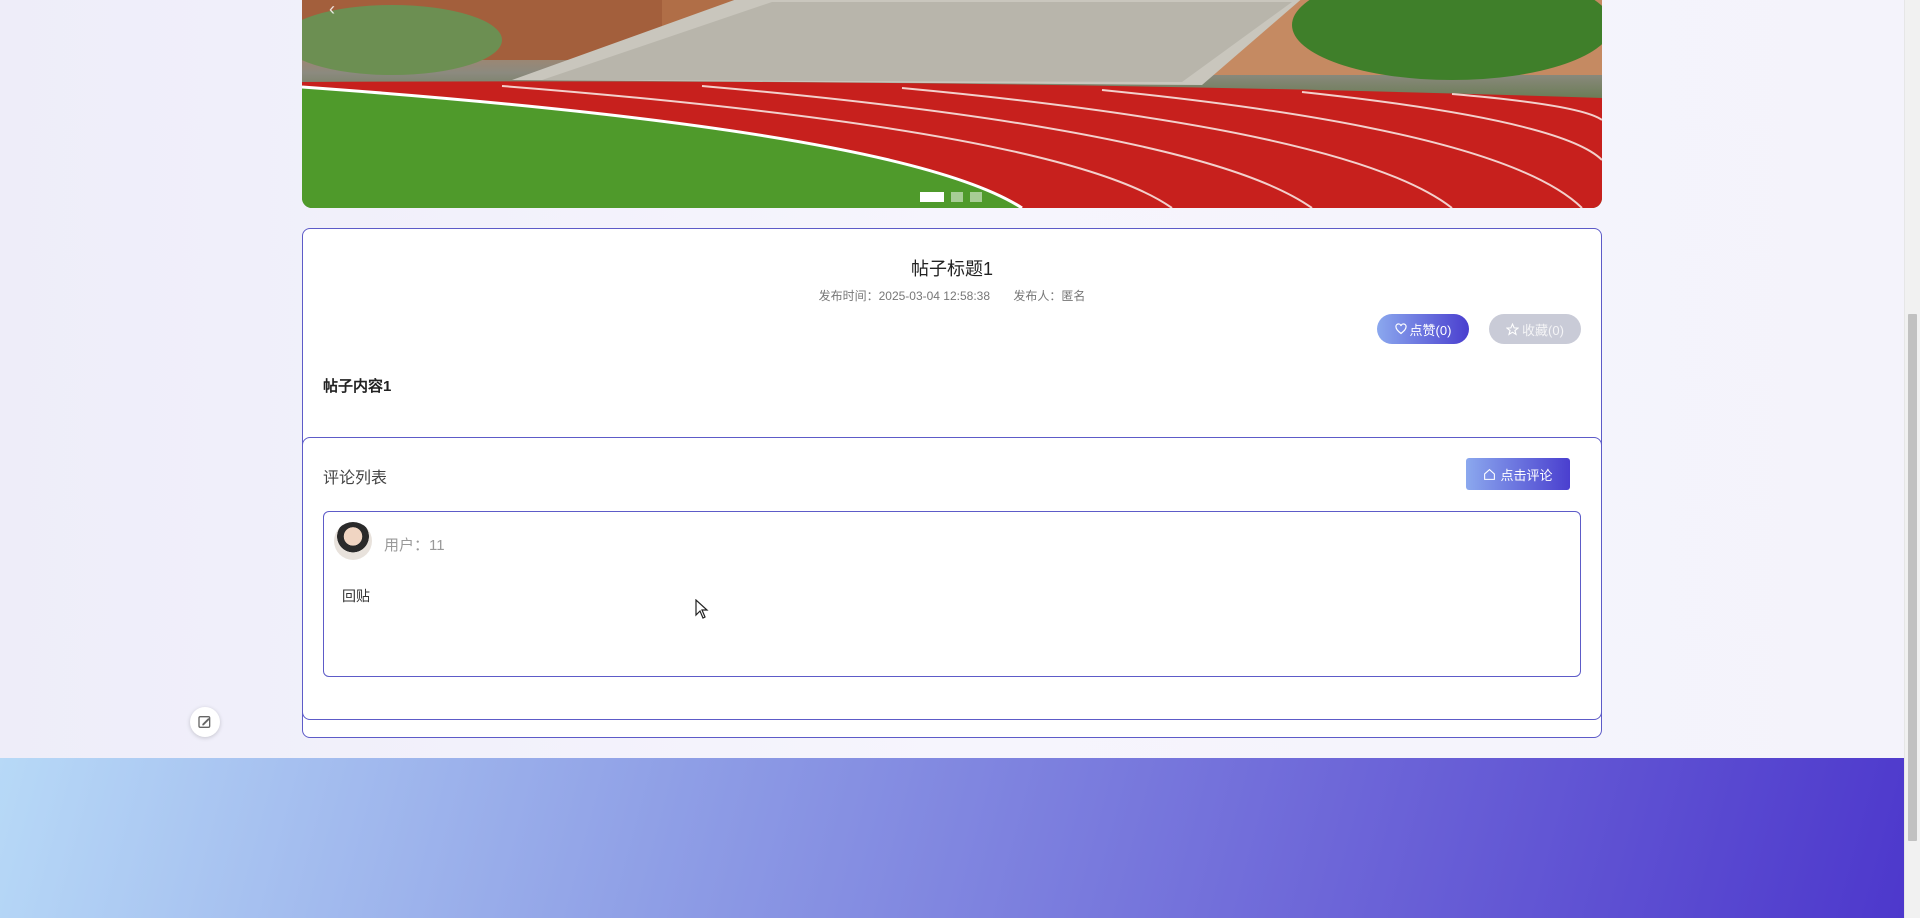 The image size is (1920, 918). What do you see at coordinates (904, 296) in the screenshot?
I see `publish-time: 发布时间：2025-03-04 12:58:38` at bounding box center [904, 296].